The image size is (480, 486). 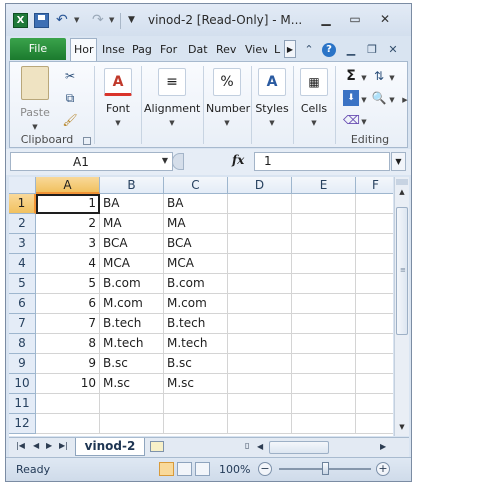 What do you see at coordinates (184, 469) in the screenshot?
I see `page-layout-view-icon` at bounding box center [184, 469].